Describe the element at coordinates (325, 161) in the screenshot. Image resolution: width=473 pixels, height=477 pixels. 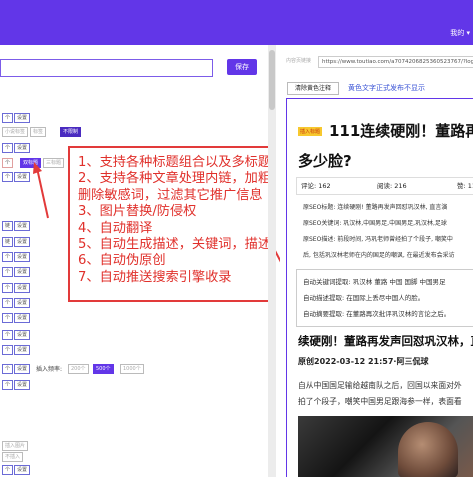
I see `article-title-cont: 多少脸?` at that location.